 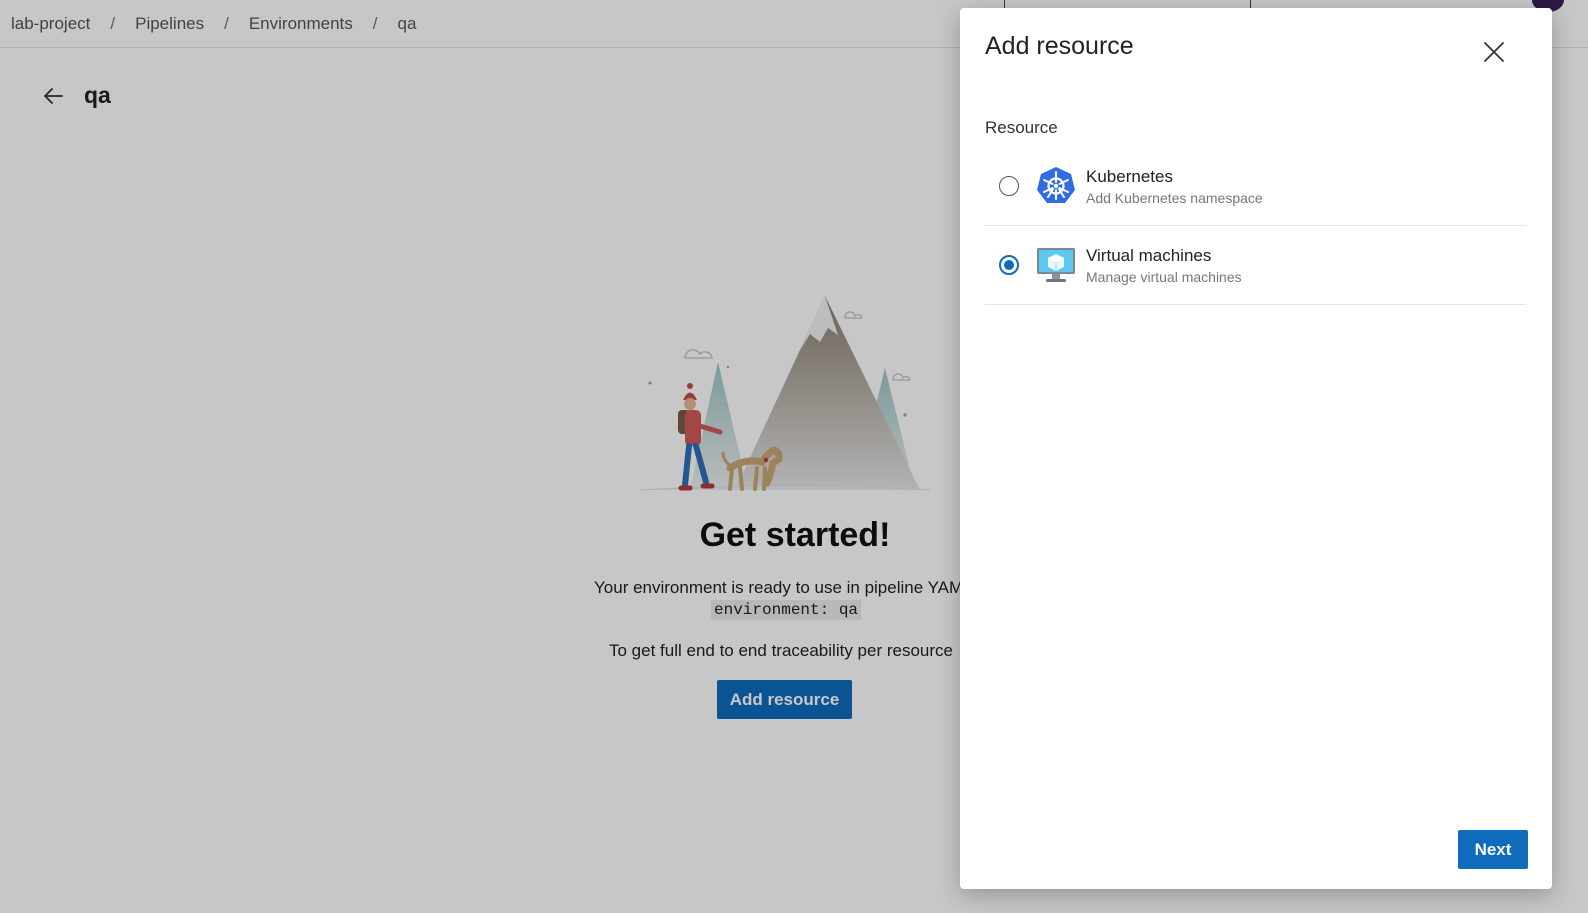 What do you see at coordinates (1021, 127) in the screenshot?
I see `resource-section-label: Resource` at bounding box center [1021, 127].